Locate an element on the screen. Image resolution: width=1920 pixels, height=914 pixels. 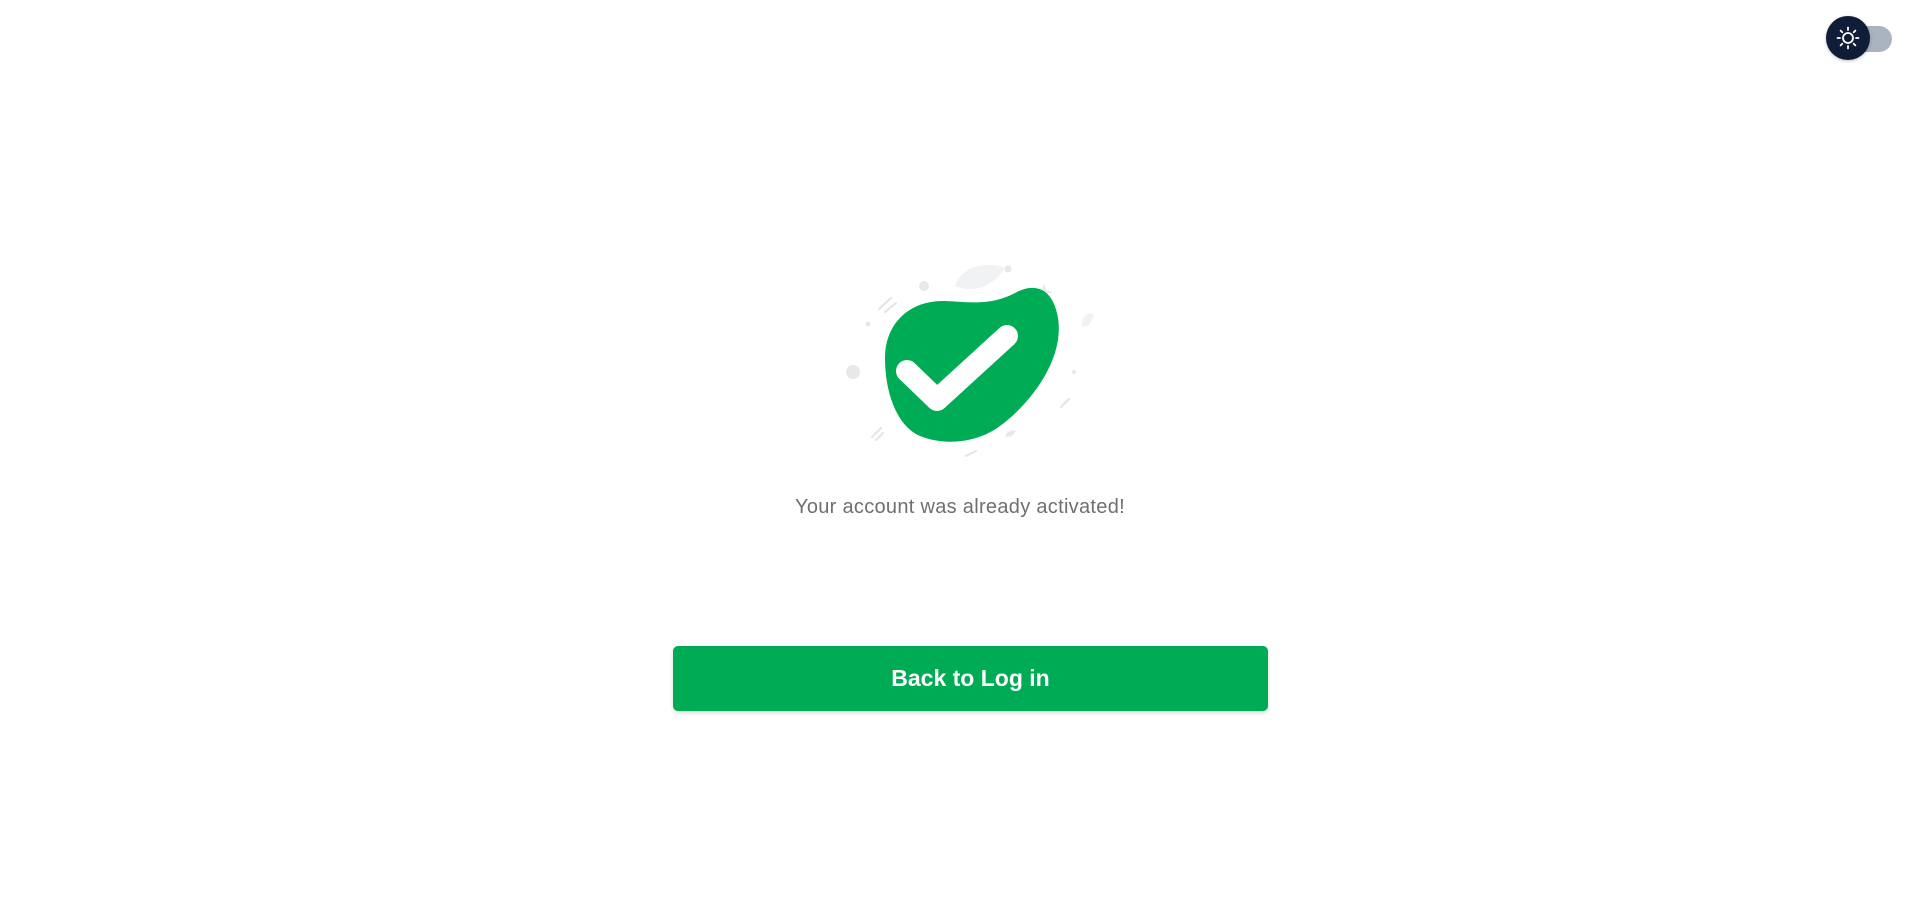
back-to-login-button: Back to Log in is located at coordinates (970, 678).